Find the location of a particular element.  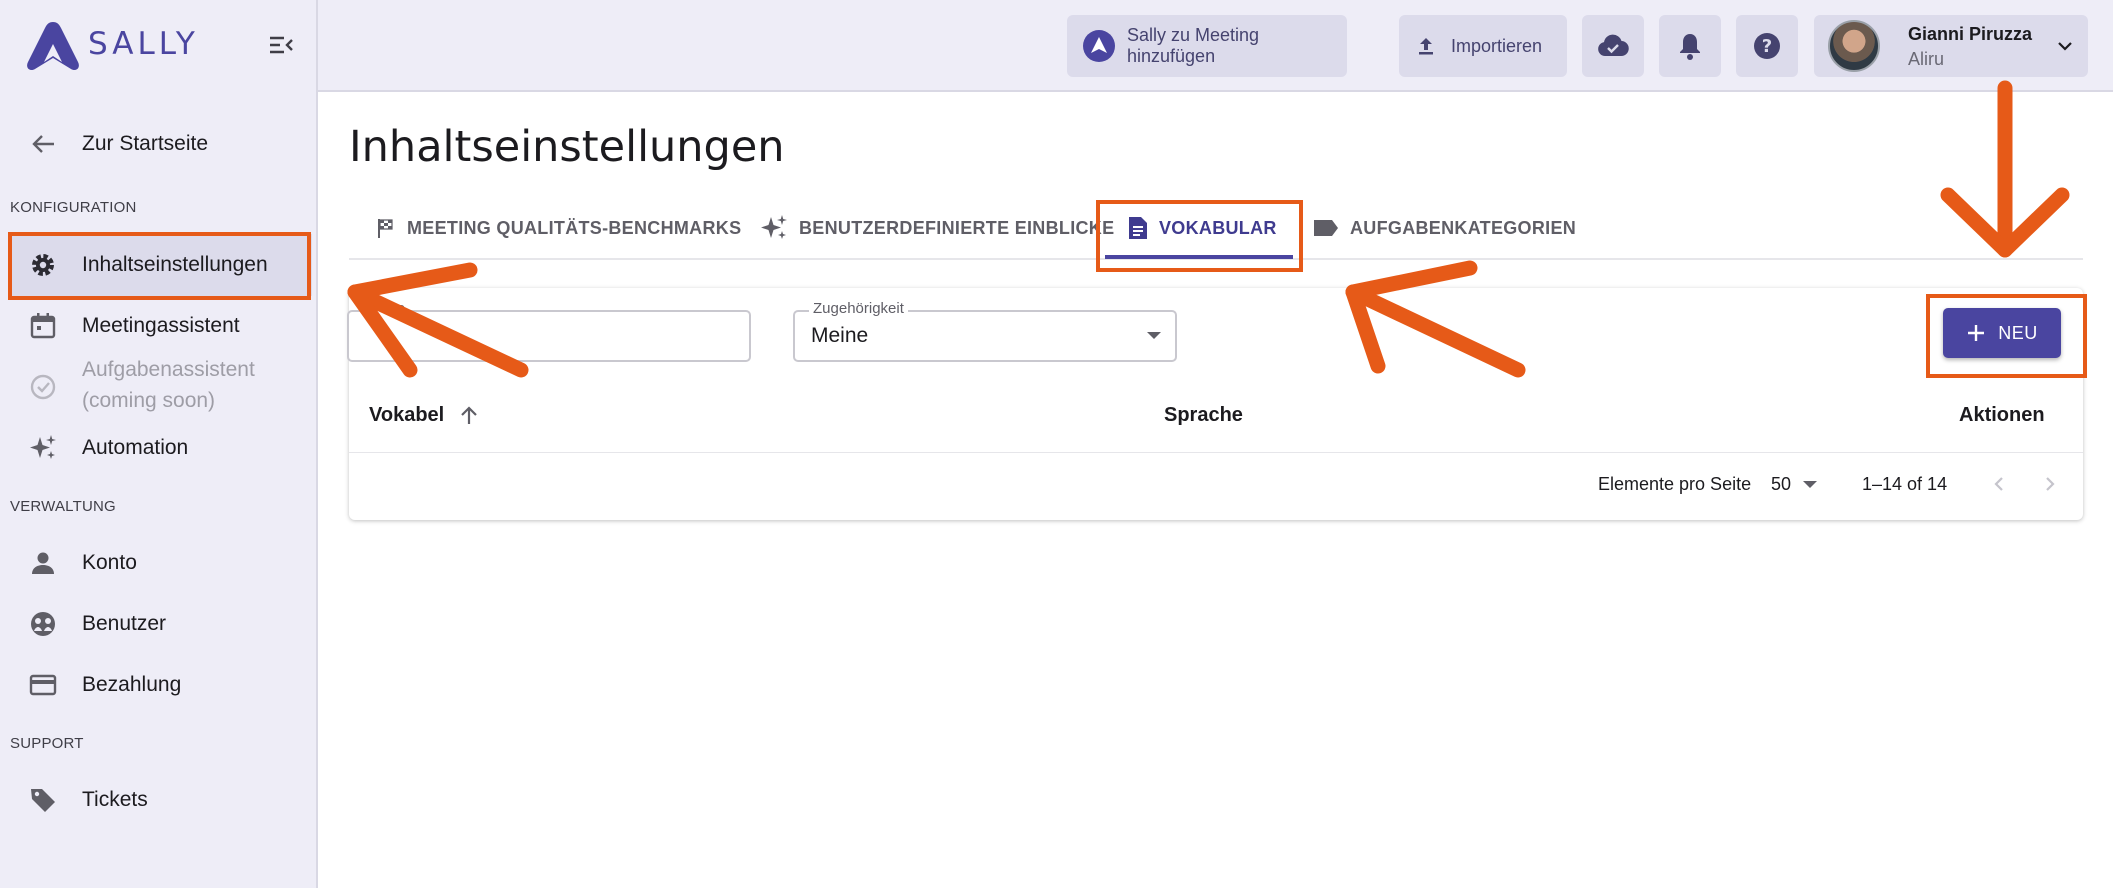

back-to-home-link: Zur Startseite is located at coordinates (160, 144).